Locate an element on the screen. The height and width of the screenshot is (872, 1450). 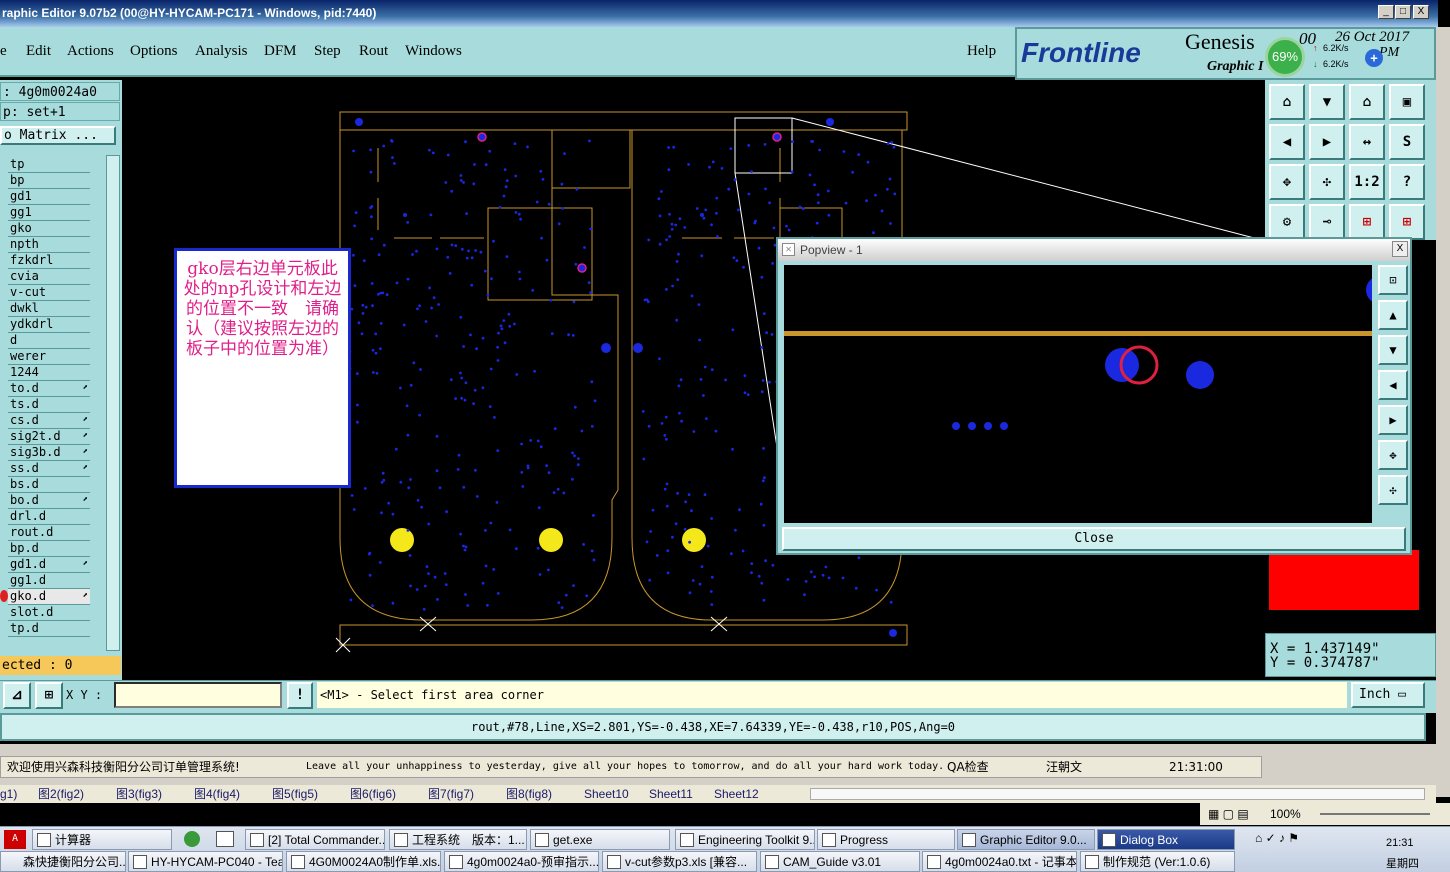
layer-item: cs.d ⬈ is located at coordinates (49, 421).